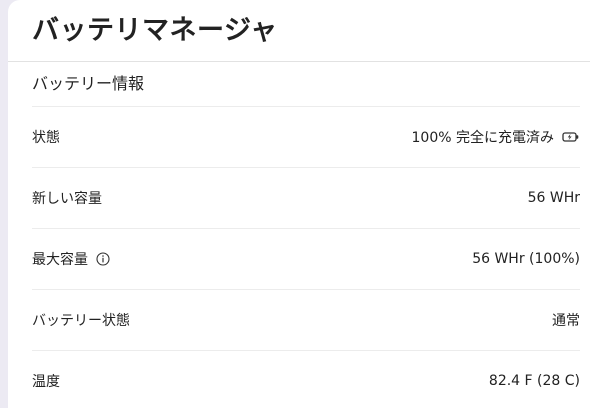 Image resolution: width=590 pixels, height=408 pixels. Describe the element at coordinates (306, 259) in the screenshot. I see `row-max-capacity: 最大容量 56 WHr (100%)` at that location.